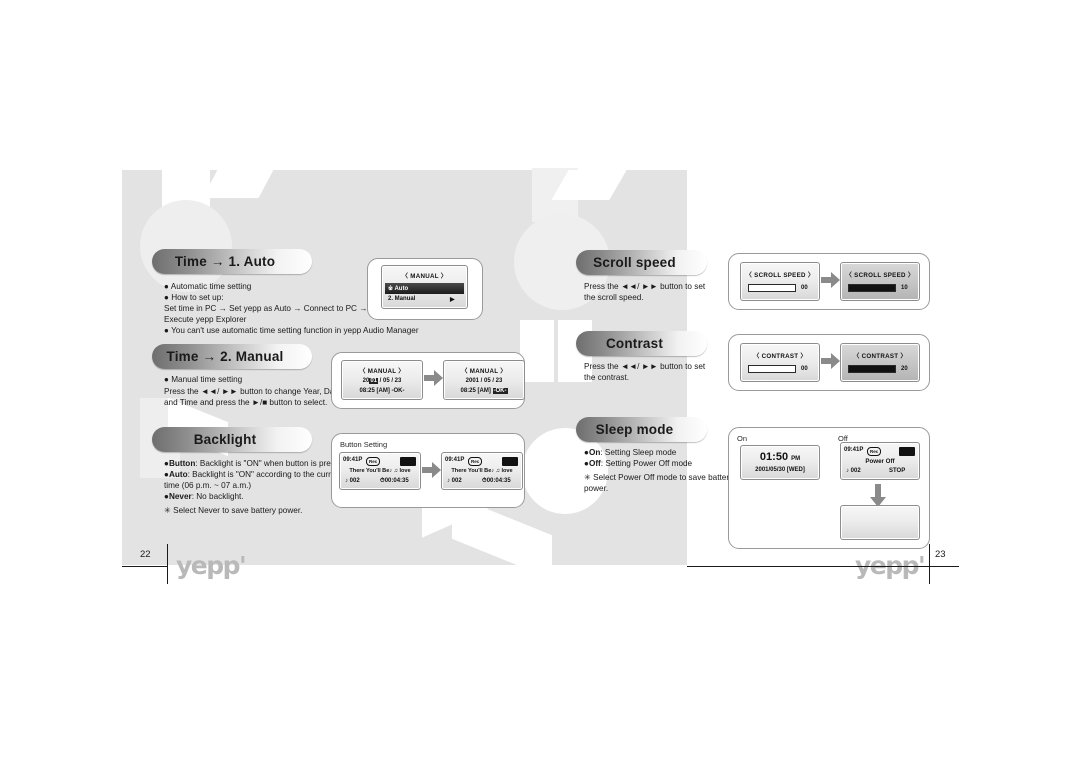 This screenshot has height=763, width=1080. Describe the element at coordinates (897, 471) in the screenshot. I see `lcd-sleep-off-transport: STOP` at that location.